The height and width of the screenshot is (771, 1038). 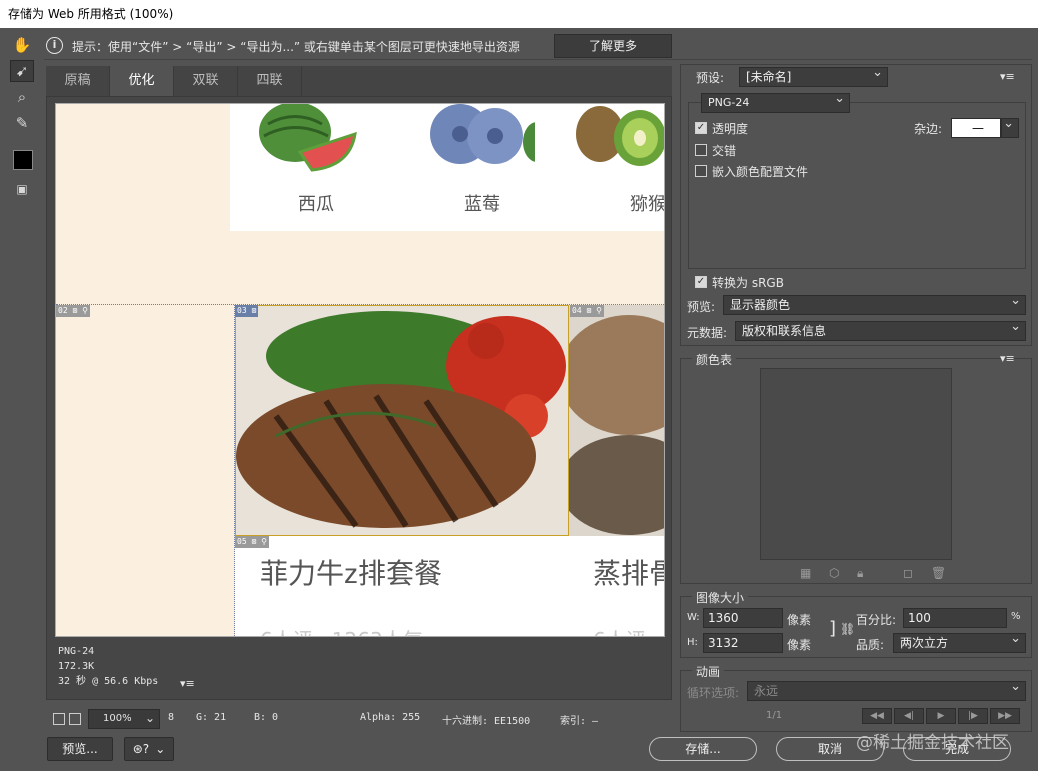 I want to click on last-frame-icon: ▶▶, so click(x=1005, y=716).